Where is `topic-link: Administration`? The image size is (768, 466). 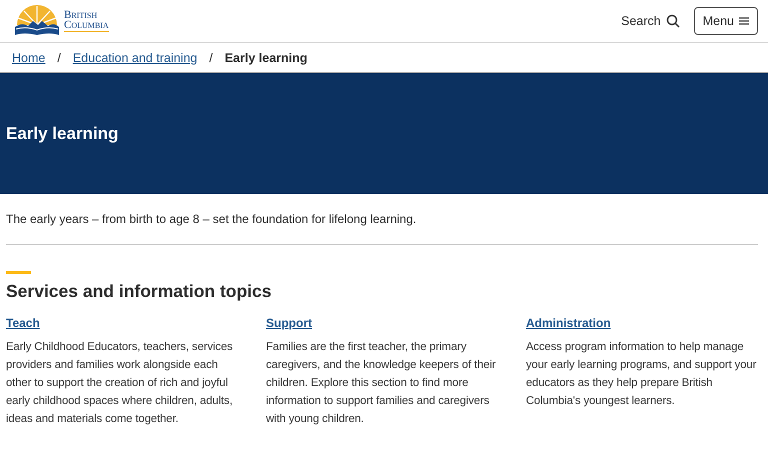
topic-link: Administration is located at coordinates (568, 323).